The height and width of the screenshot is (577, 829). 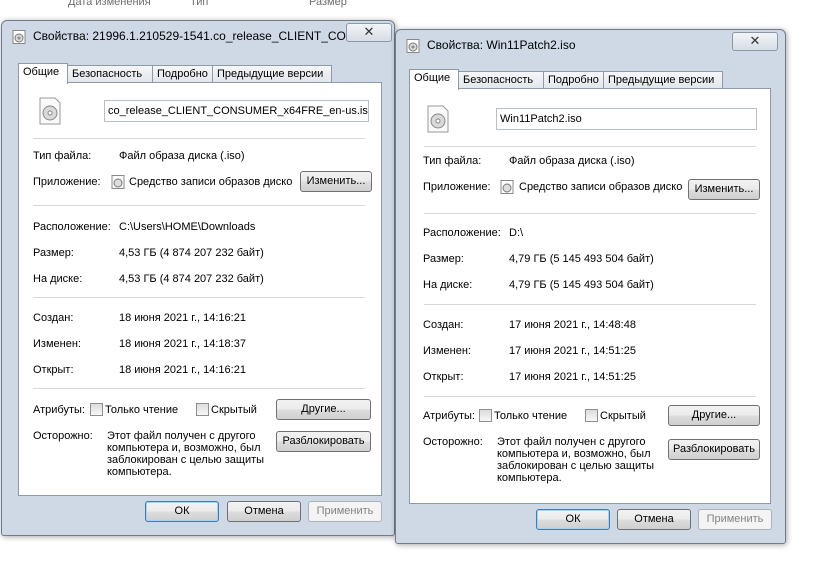 I want to click on column-size: Размер, so click(x=328, y=4).